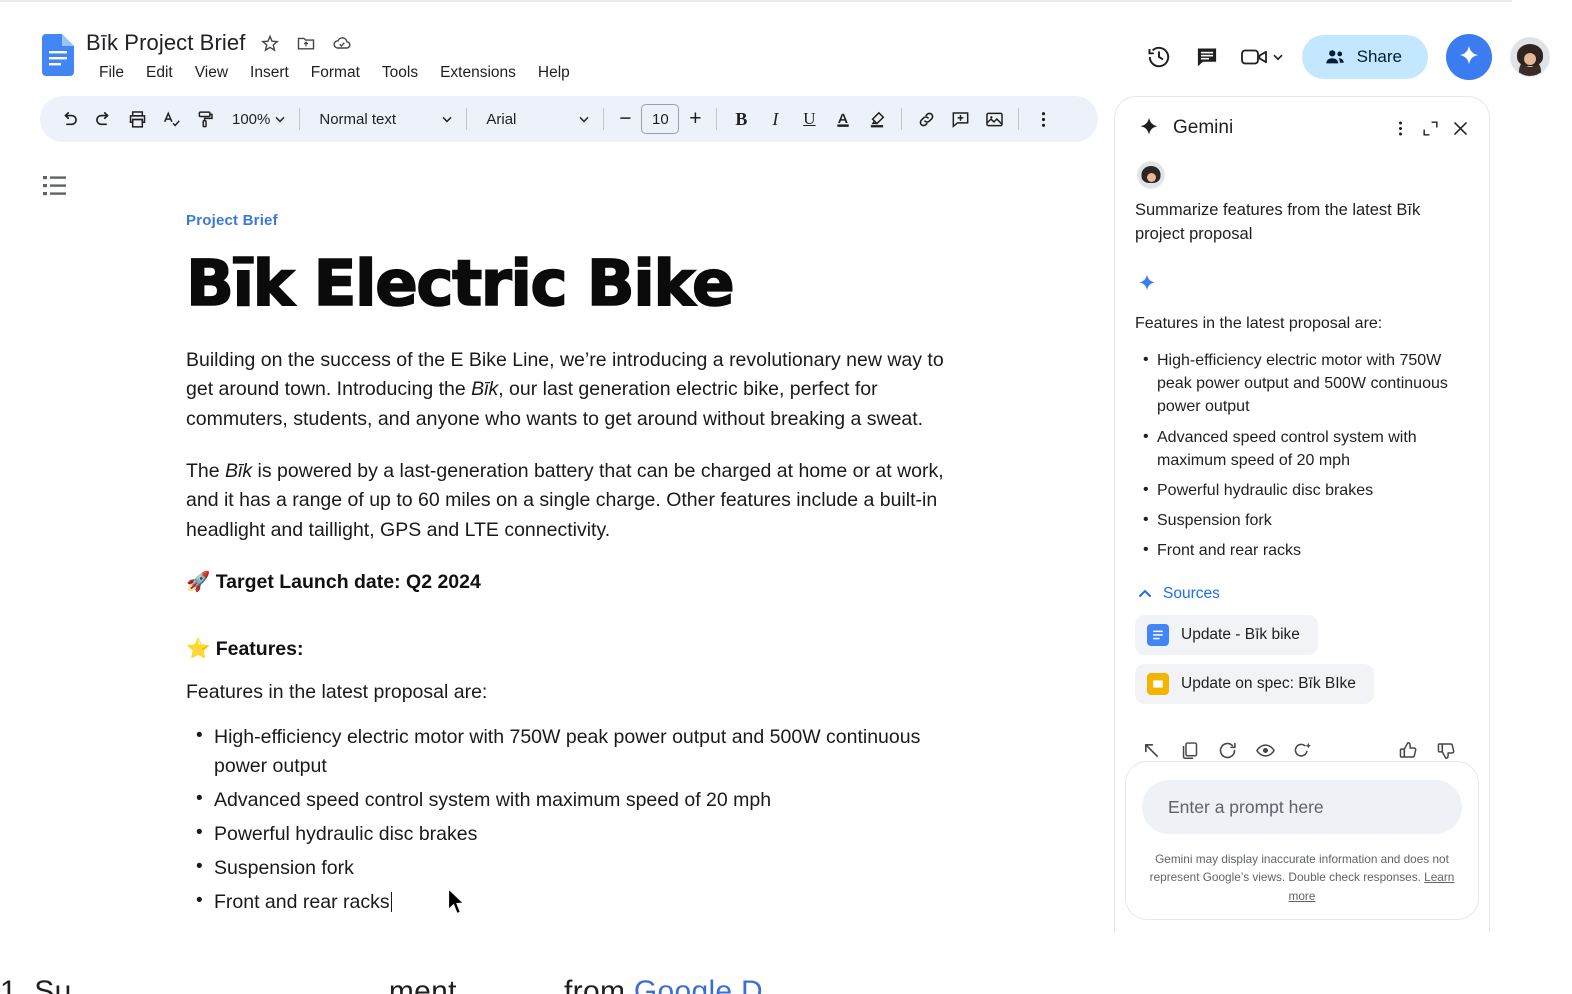 This screenshot has width=1572, height=994. Describe the element at coordinates (1191, 593) in the screenshot. I see `sources-label: Sources` at that location.